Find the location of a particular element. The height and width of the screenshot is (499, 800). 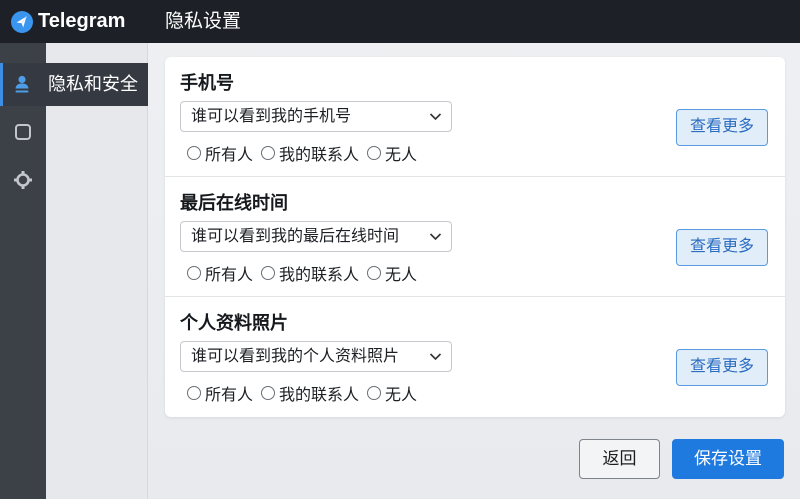

privacy-select: 谁可以看到我的手机号 is located at coordinates (316, 116).